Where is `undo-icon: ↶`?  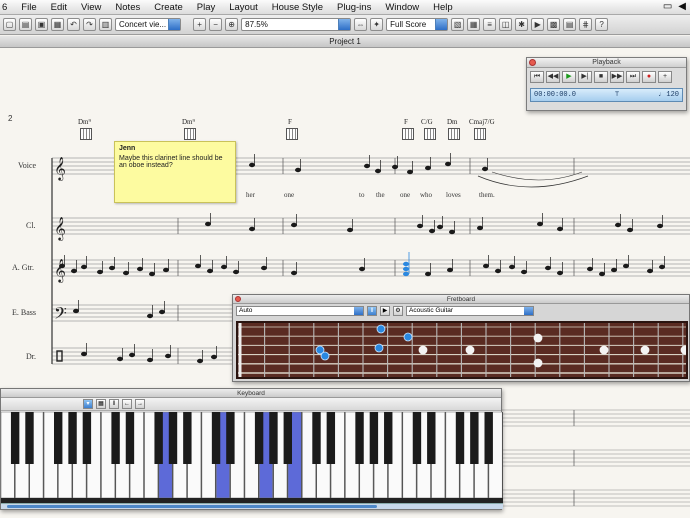 undo-icon: ↶ is located at coordinates (73, 24).